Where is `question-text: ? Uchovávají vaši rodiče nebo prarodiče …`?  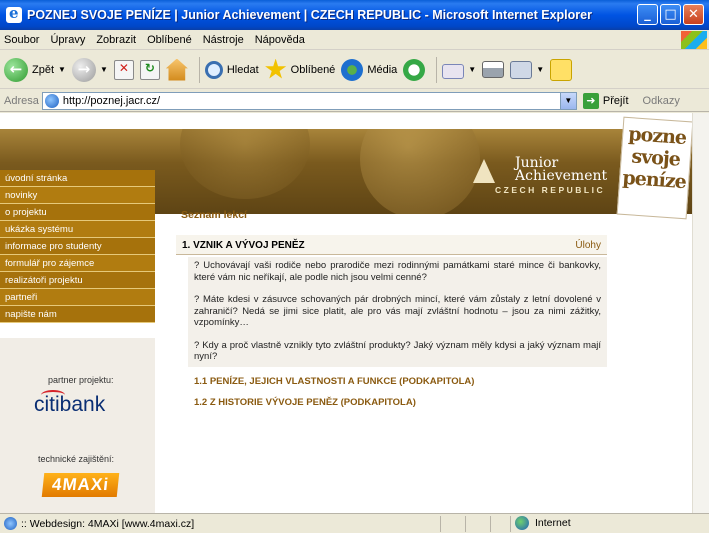 question-text: ? Uchovávají vaši rodiče nebo prarodiče … is located at coordinates (397, 271).